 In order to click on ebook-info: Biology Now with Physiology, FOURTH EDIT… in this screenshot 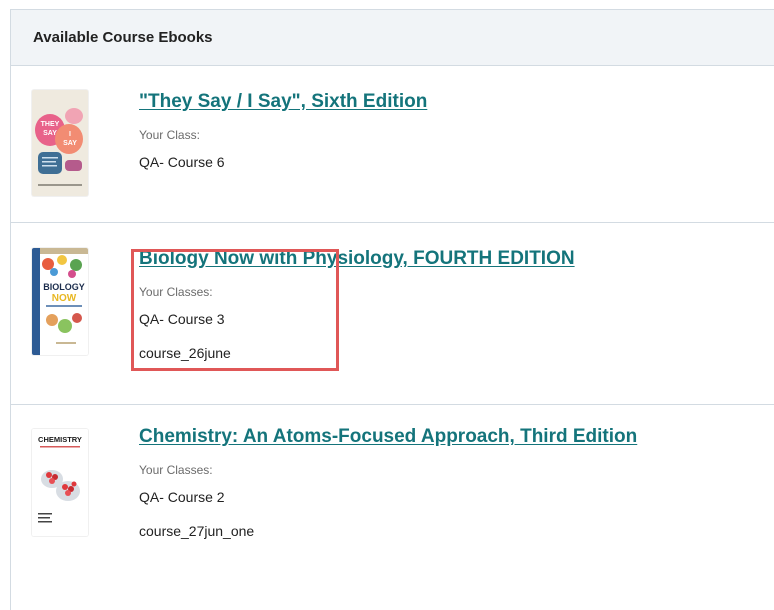, I will do `click(357, 312)`.